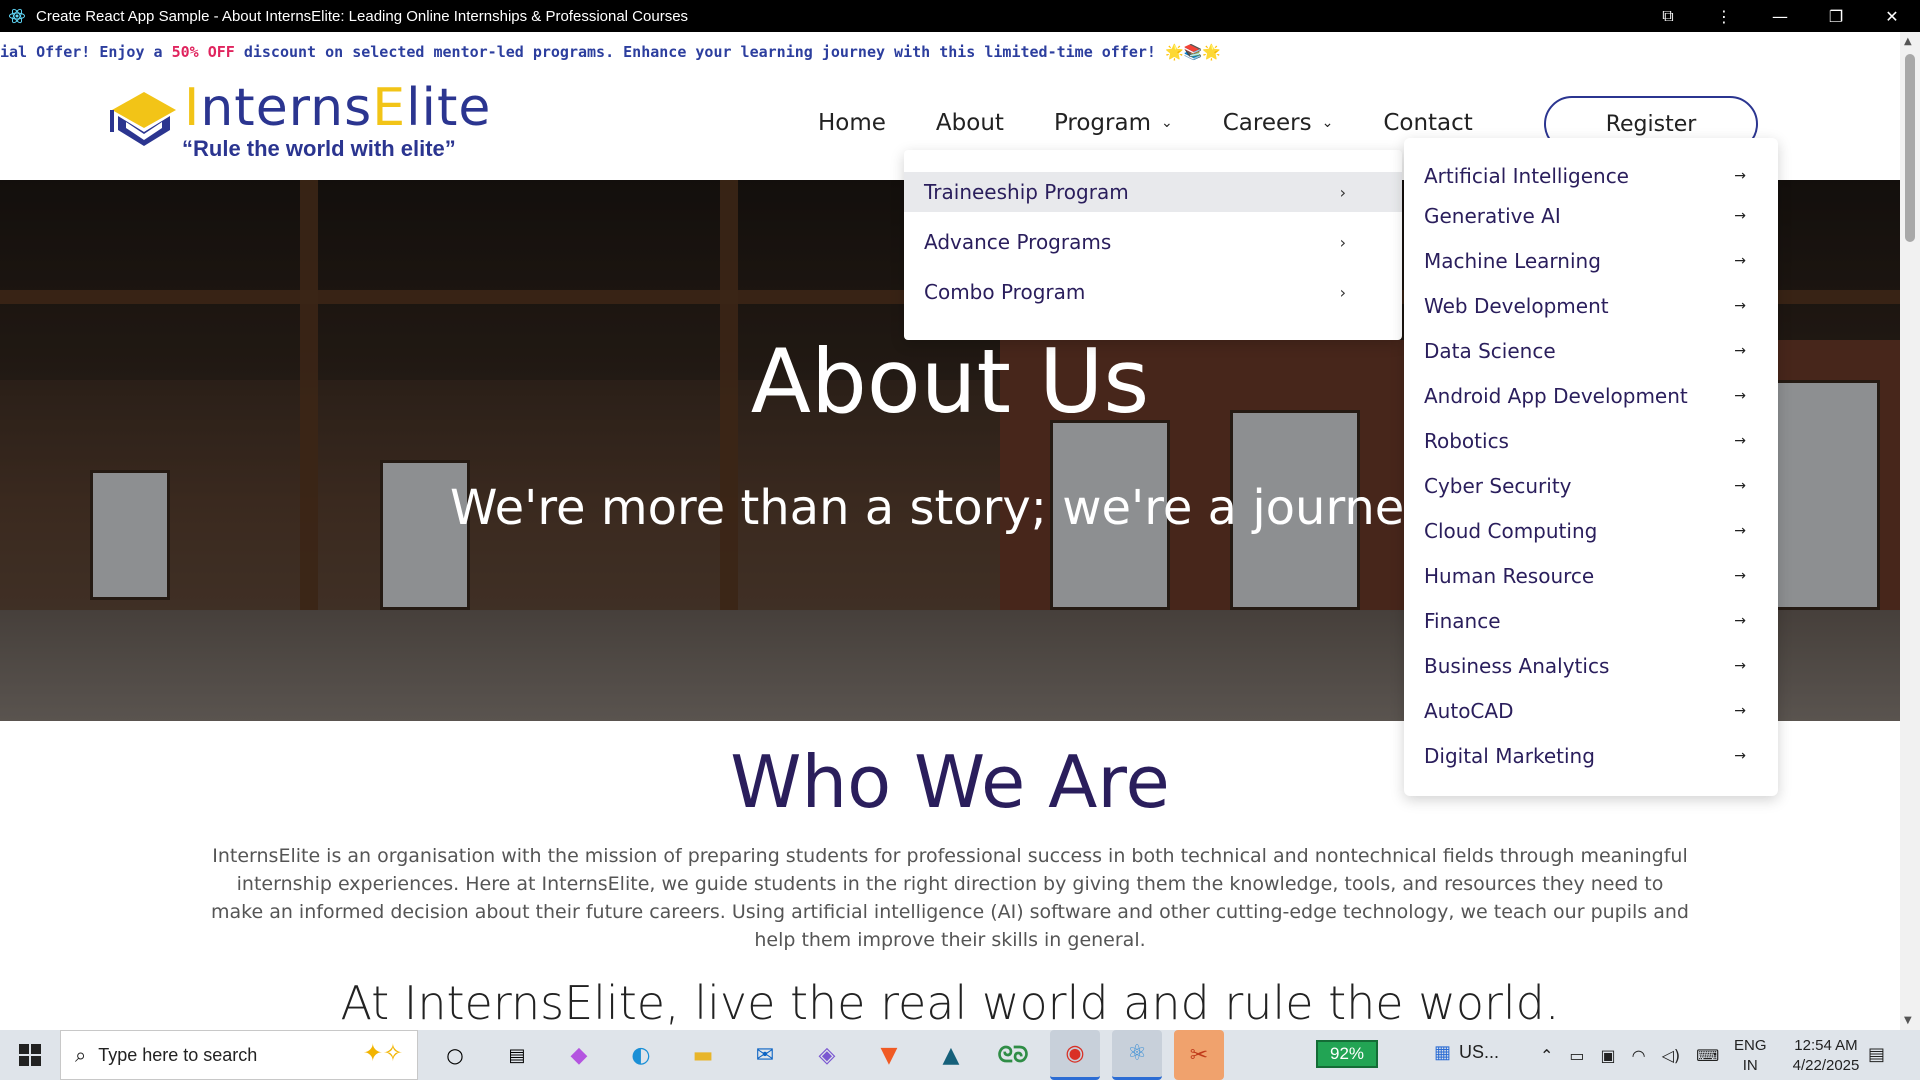 This screenshot has height=1080, width=1920. I want to click on react-icon, so click(17, 16).